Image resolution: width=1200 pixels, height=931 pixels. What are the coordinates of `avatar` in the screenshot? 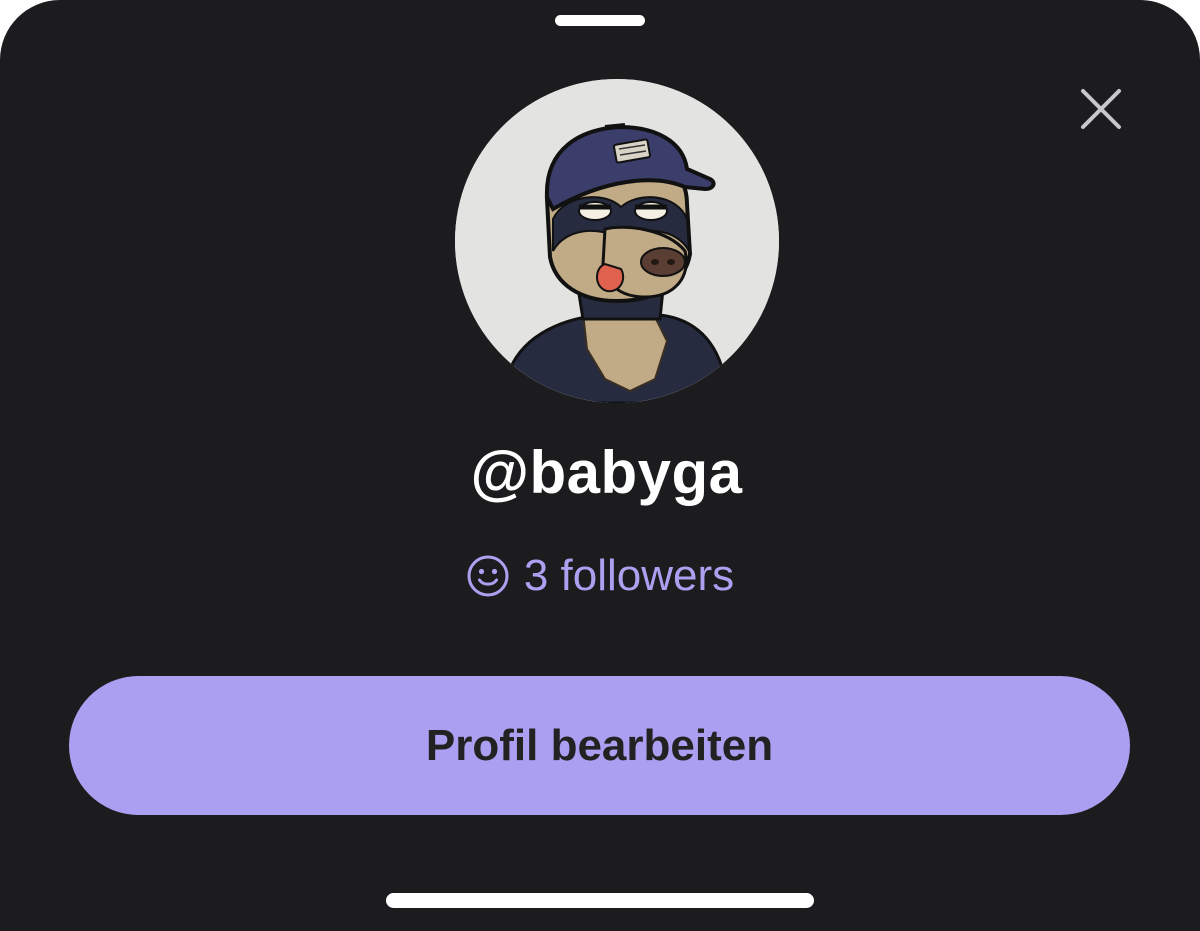 It's located at (617, 241).